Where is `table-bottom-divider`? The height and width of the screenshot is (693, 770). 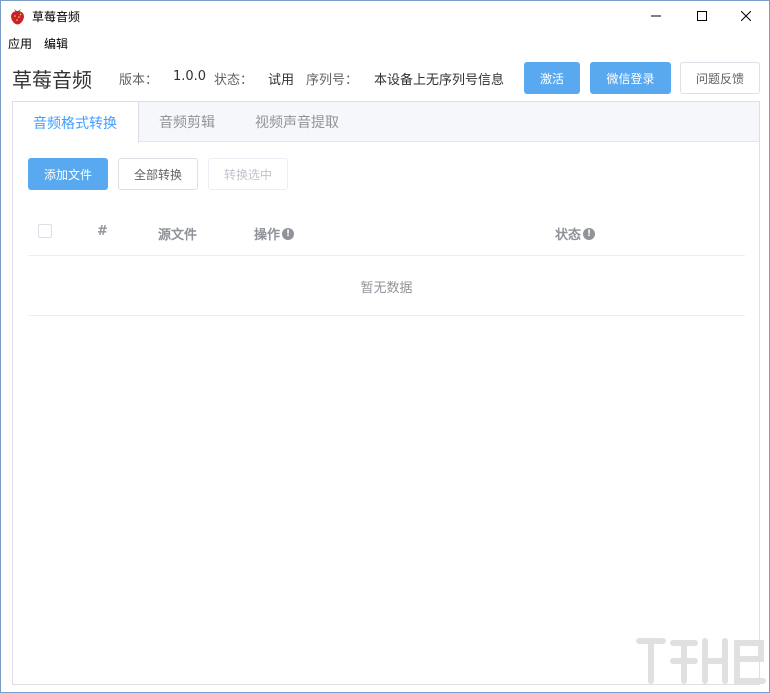
table-bottom-divider is located at coordinates (386, 315).